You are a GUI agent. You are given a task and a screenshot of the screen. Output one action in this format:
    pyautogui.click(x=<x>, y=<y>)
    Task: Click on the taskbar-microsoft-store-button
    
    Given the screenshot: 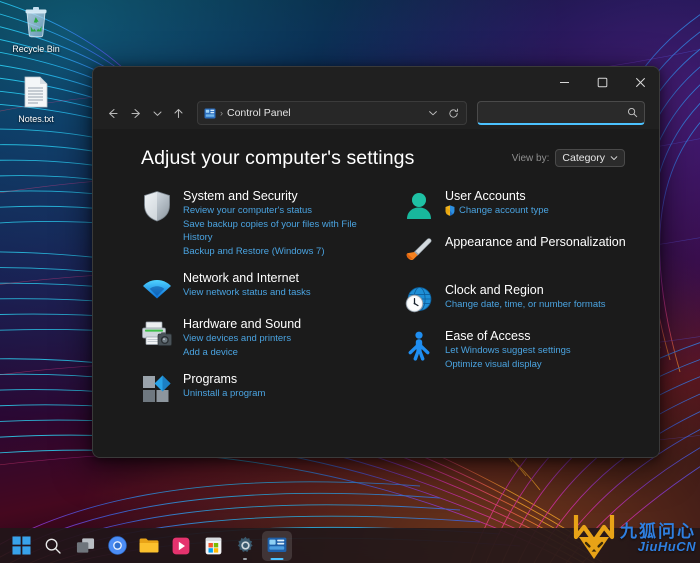 What is the action you would take?
    pyautogui.click(x=213, y=546)
    